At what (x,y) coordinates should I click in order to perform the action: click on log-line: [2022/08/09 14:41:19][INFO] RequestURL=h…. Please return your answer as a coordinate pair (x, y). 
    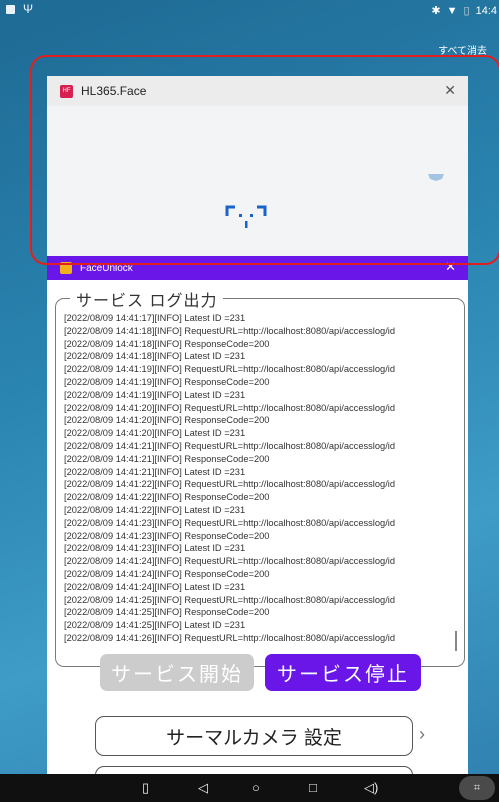
    Looking at the image, I should click on (230, 369).